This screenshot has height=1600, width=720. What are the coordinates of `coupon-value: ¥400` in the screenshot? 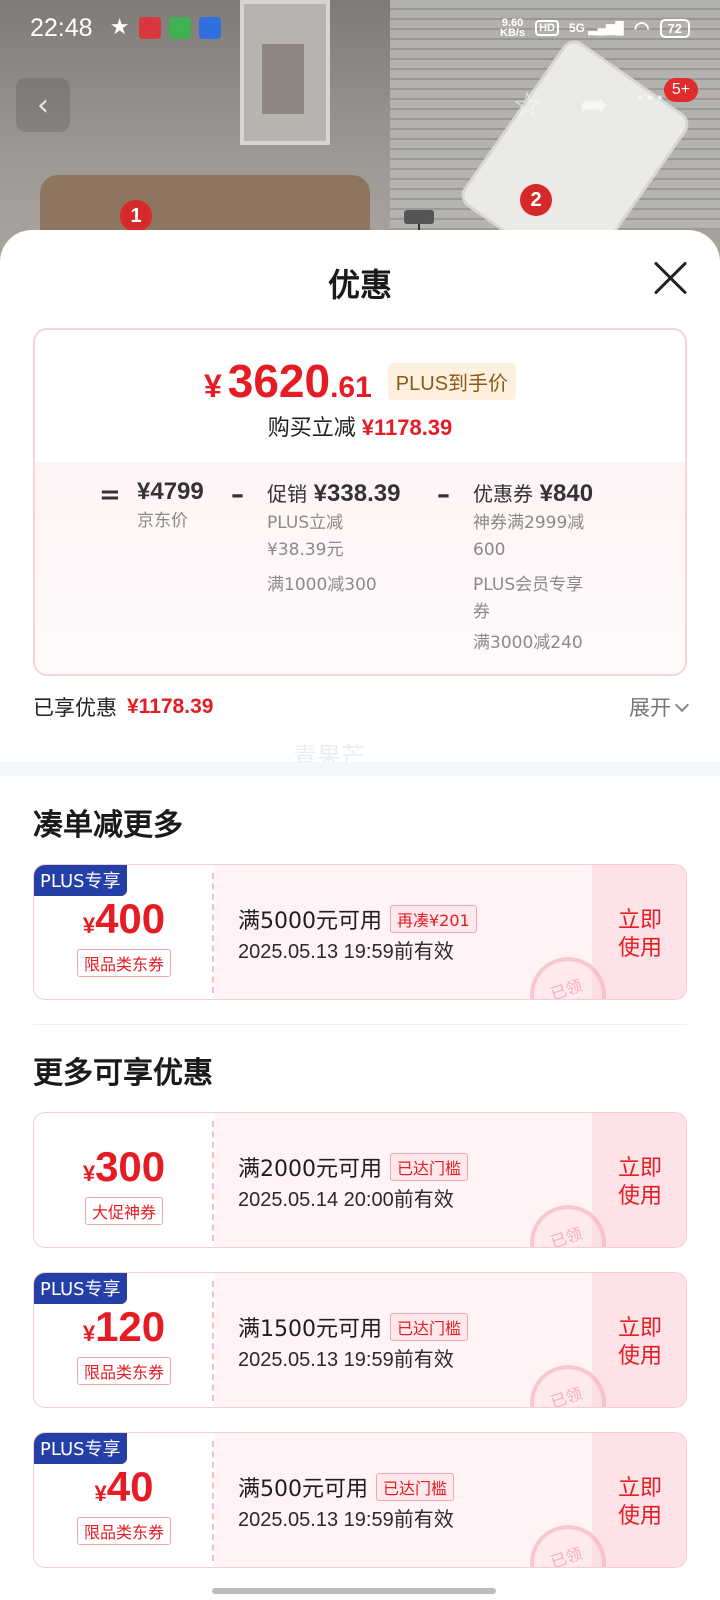 It's located at (124, 919).